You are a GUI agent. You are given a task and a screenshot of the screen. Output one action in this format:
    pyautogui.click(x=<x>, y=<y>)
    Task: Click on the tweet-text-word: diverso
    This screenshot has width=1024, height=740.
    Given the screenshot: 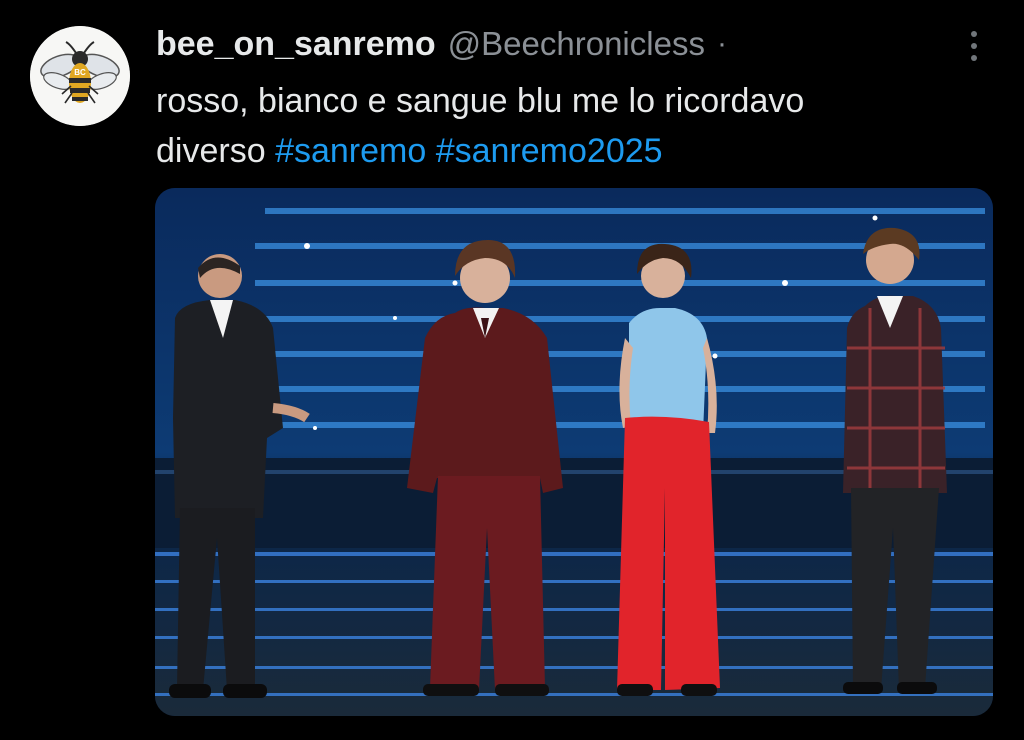 What is the action you would take?
    pyautogui.click(x=211, y=151)
    